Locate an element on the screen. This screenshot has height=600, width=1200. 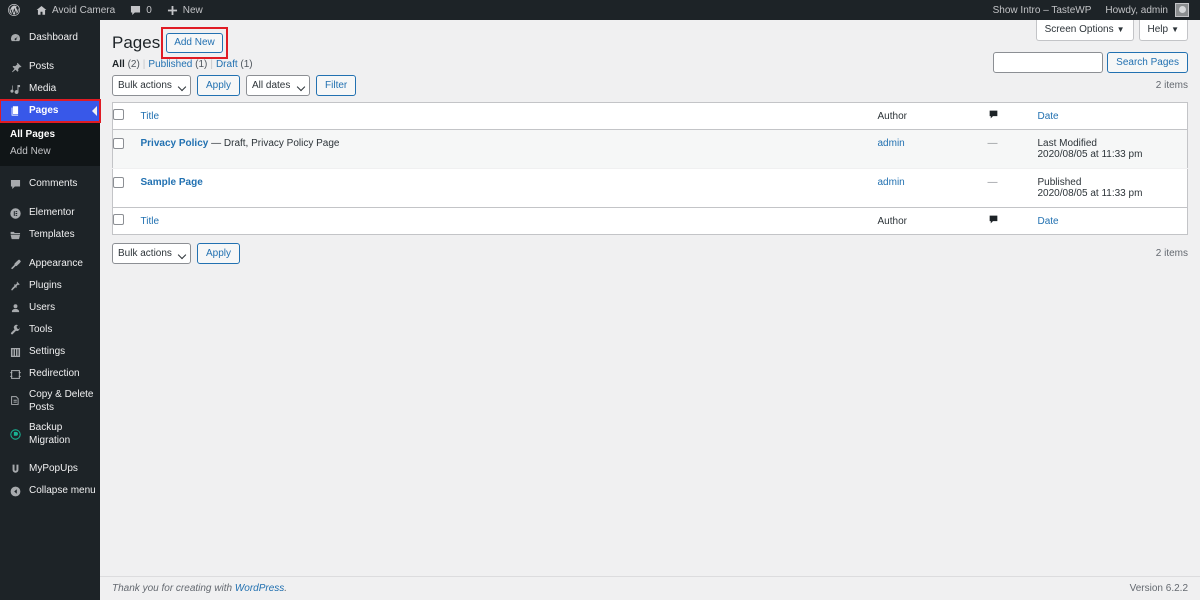
wordpress-link: WordPress is located at coordinates (259, 588).